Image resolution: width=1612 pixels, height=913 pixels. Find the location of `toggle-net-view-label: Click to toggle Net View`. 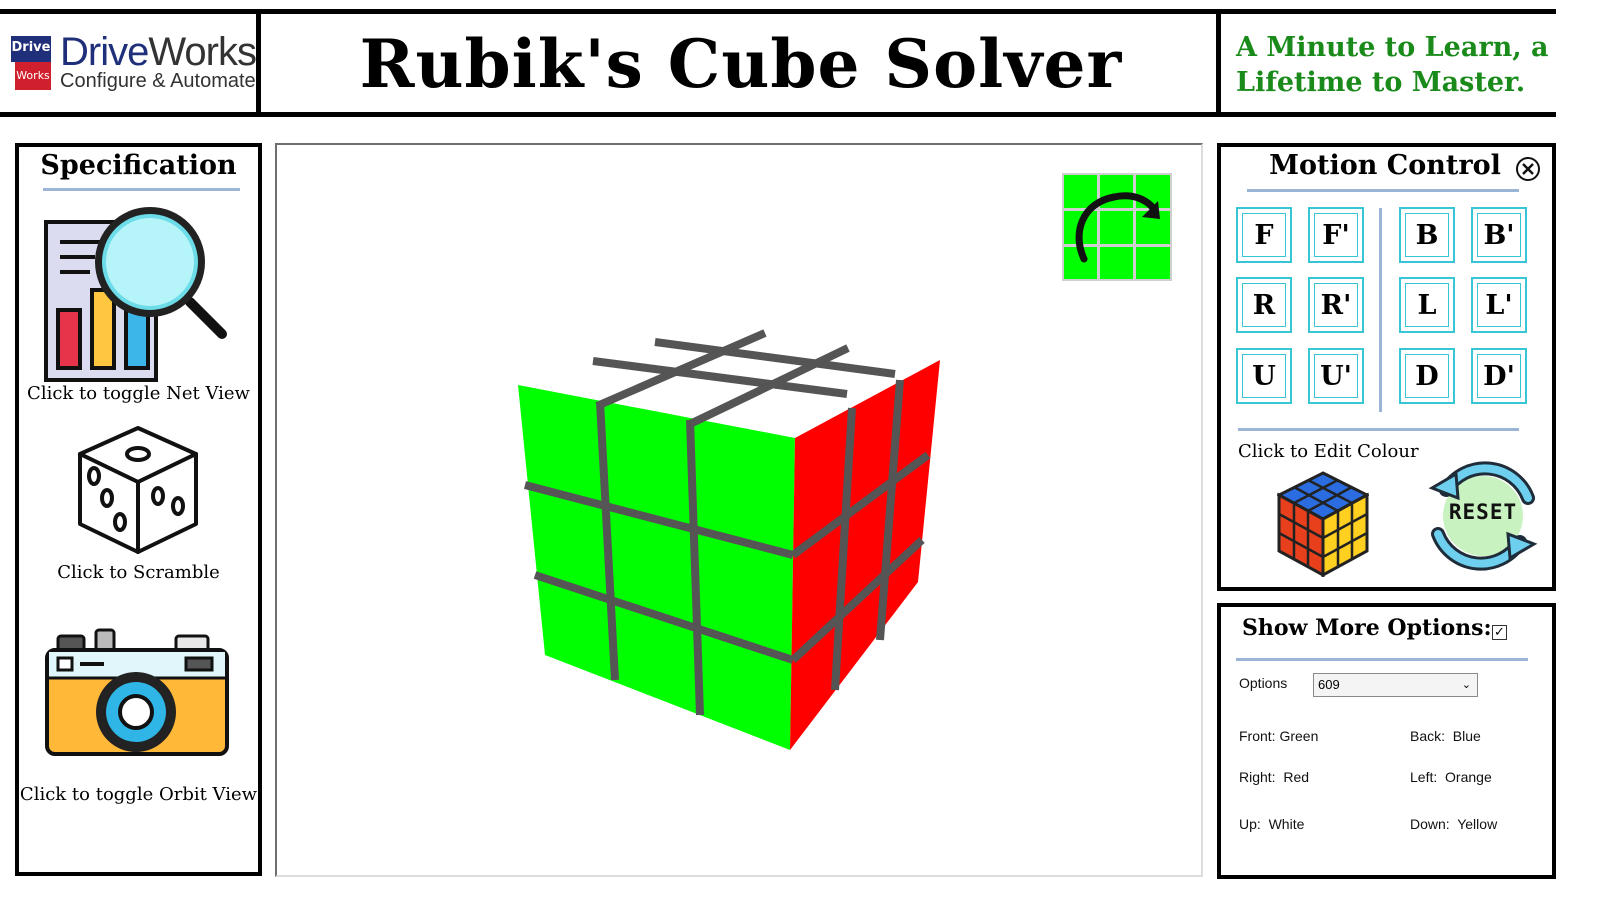

toggle-net-view-label: Click to toggle Net View is located at coordinates (138, 393).